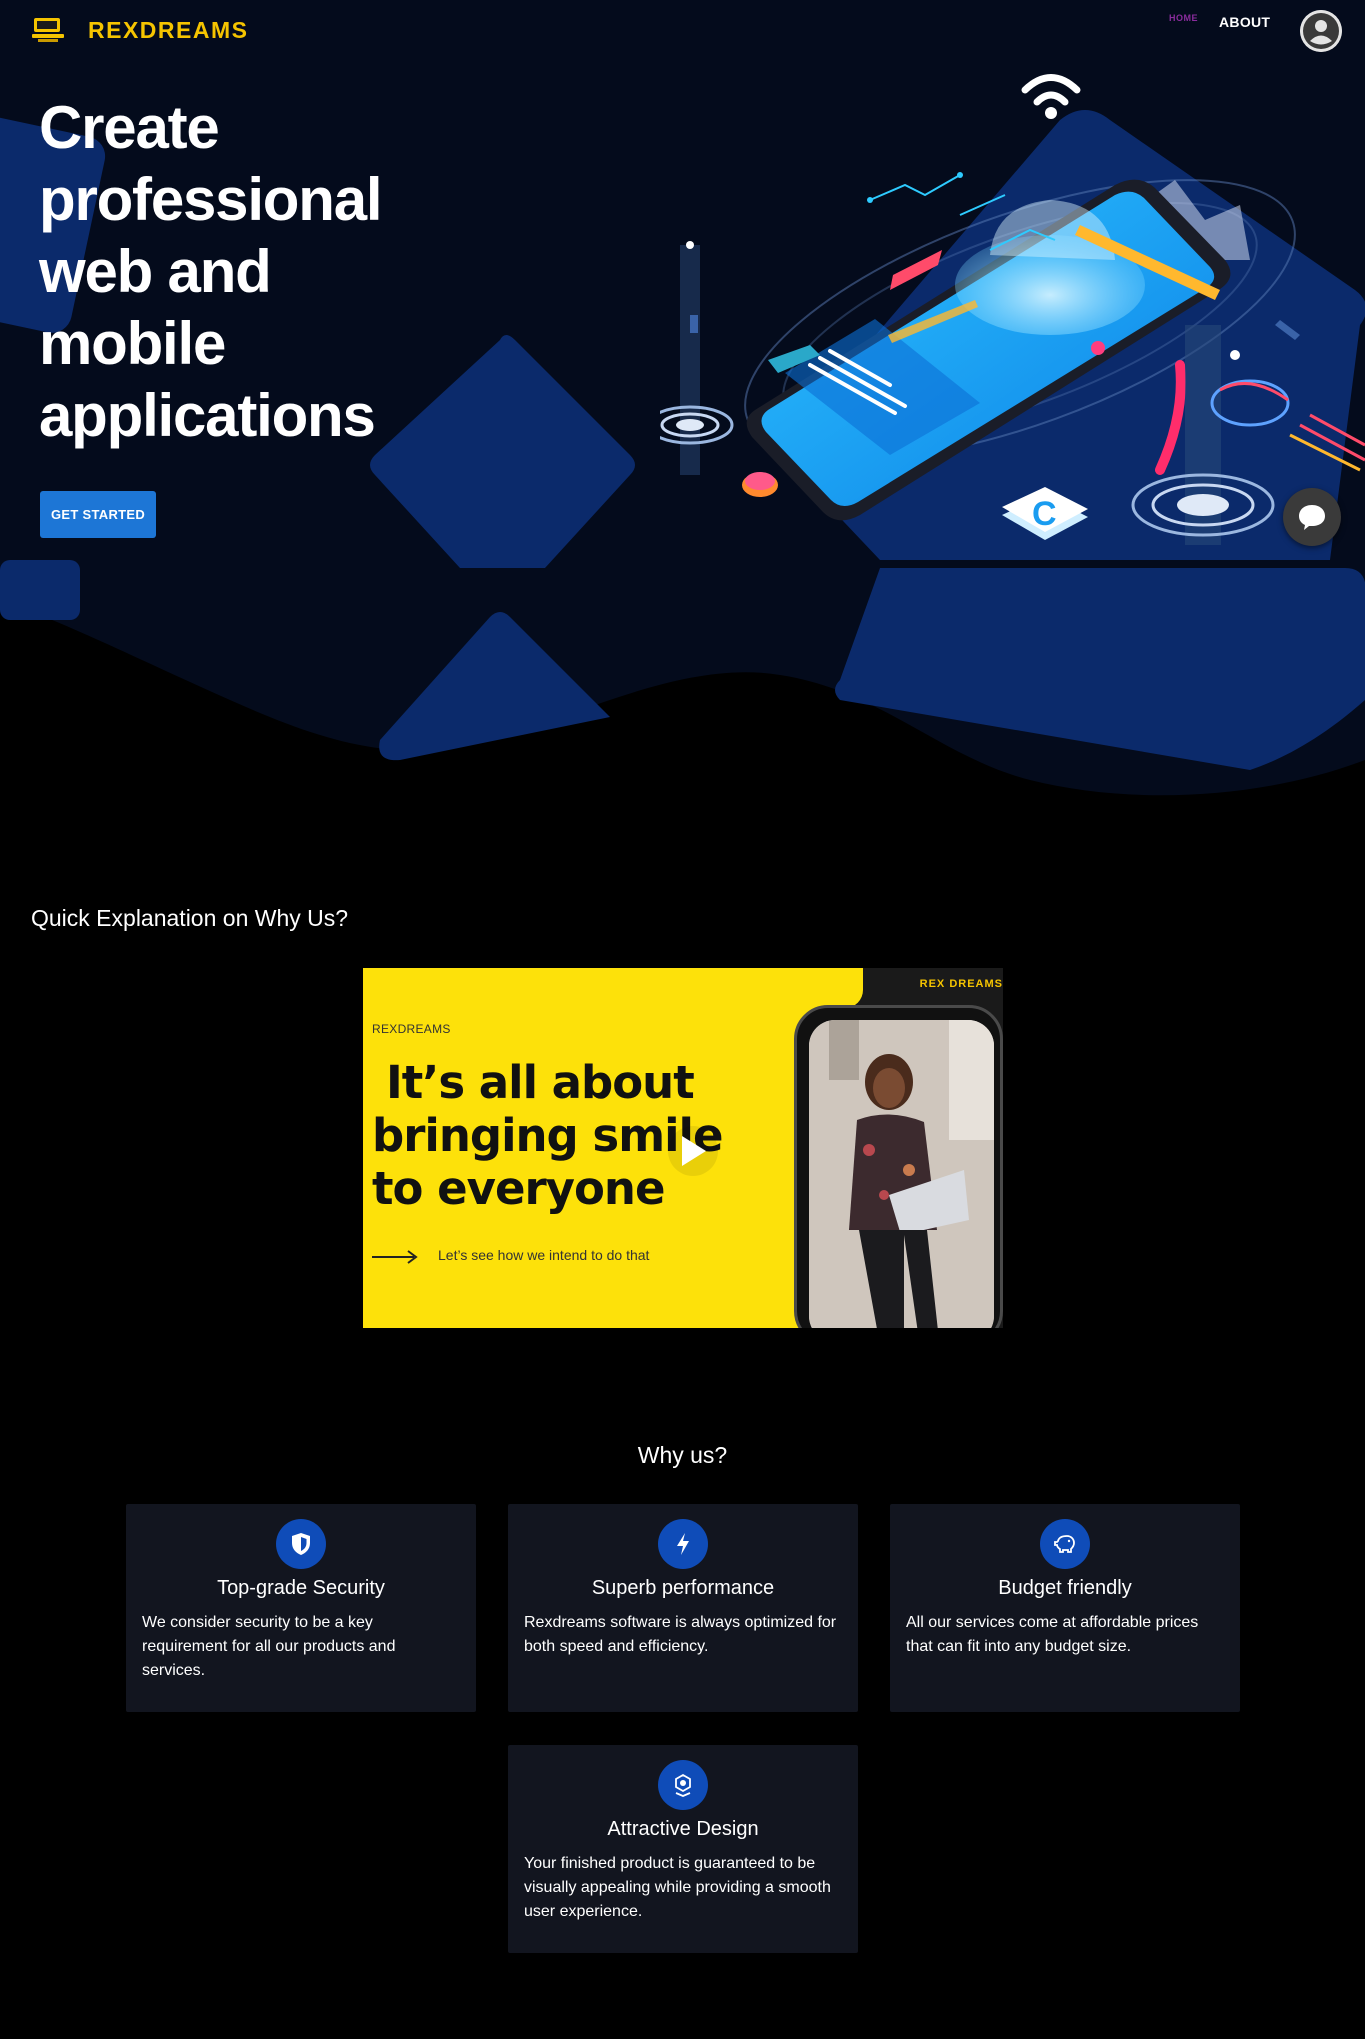 The image size is (1365, 2039). What do you see at coordinates (1065, 1588) in the screenshot?
I see `feature-card-title: Budget friendly` at bounding box center [1065, 1588].